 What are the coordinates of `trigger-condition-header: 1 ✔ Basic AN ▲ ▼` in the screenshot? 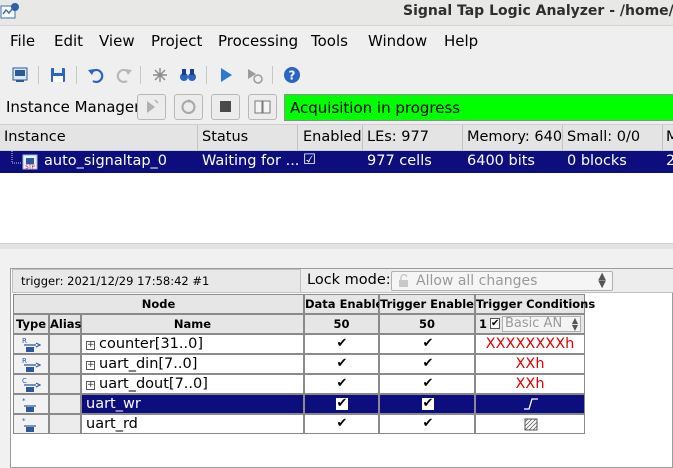 It's located at (530, 324).